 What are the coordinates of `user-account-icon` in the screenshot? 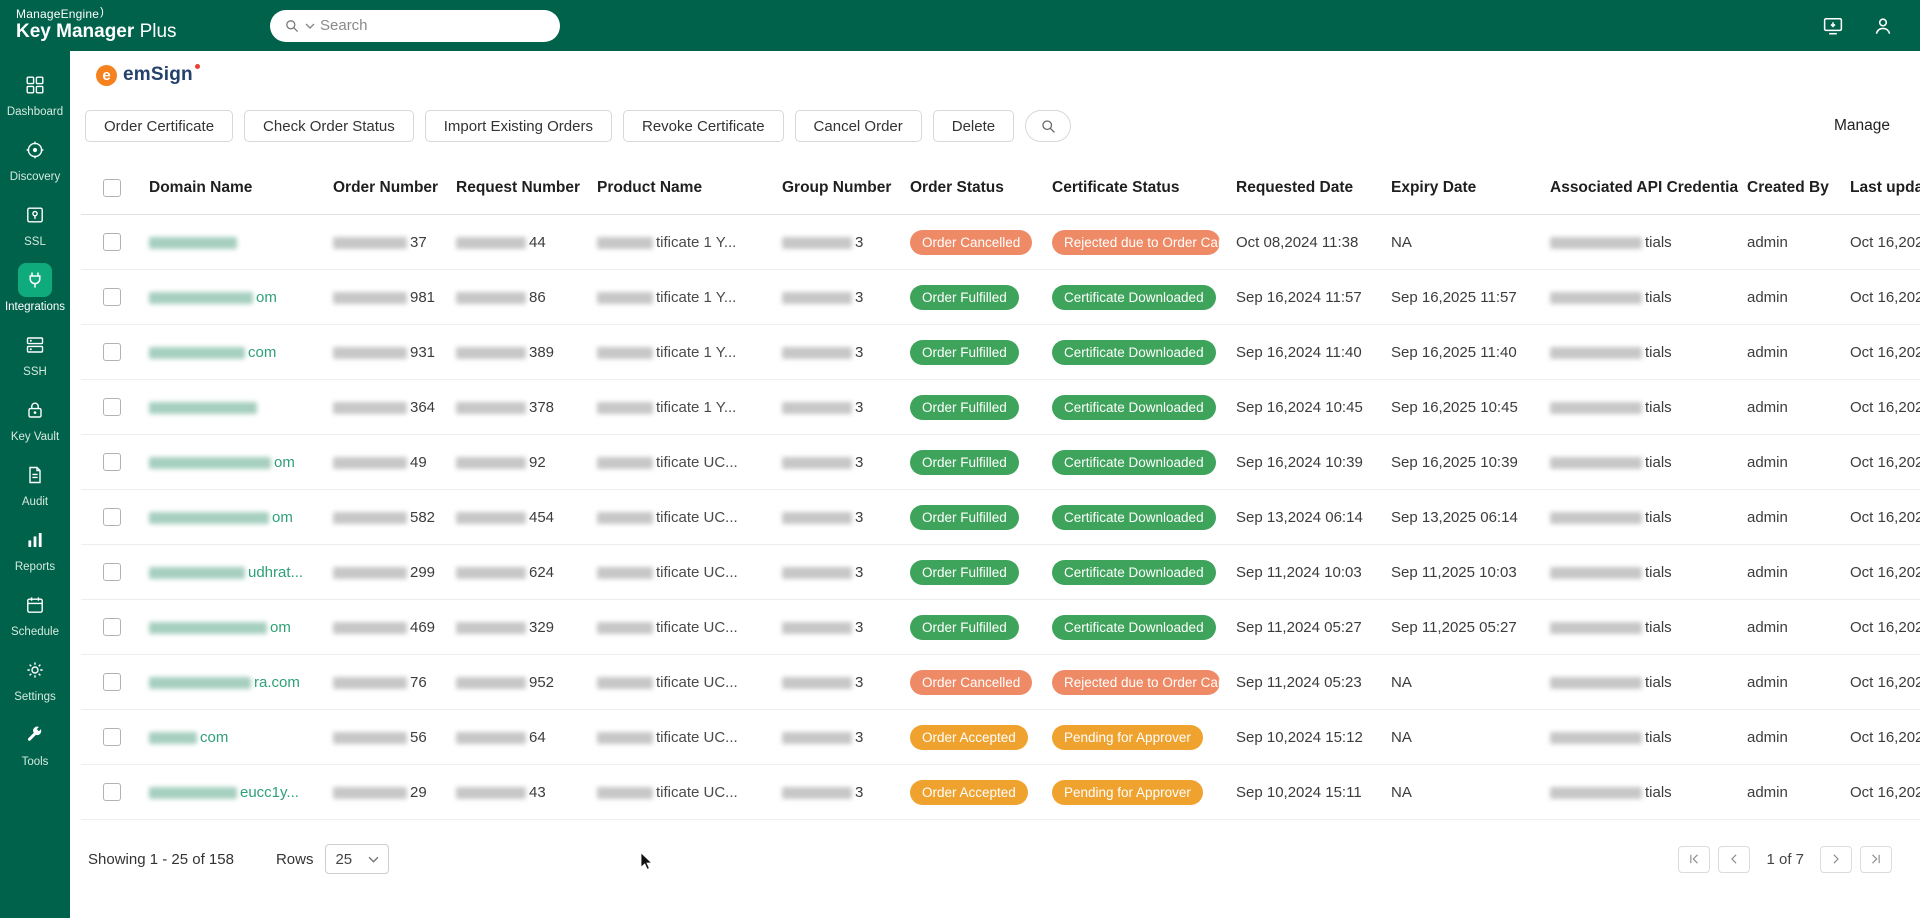 It's located at (1883, 26).